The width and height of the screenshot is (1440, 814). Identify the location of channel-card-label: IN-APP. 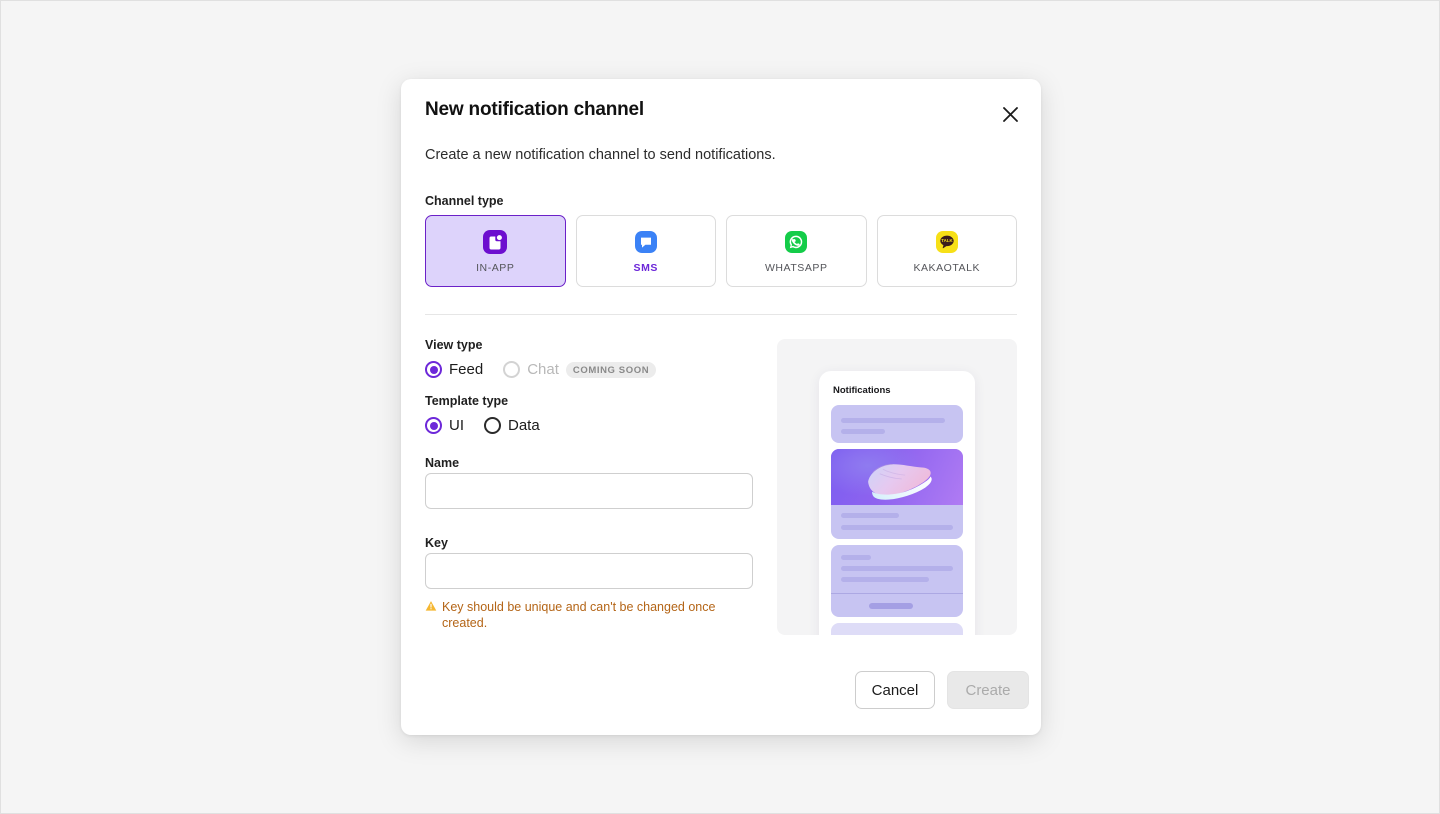
(495, 267).